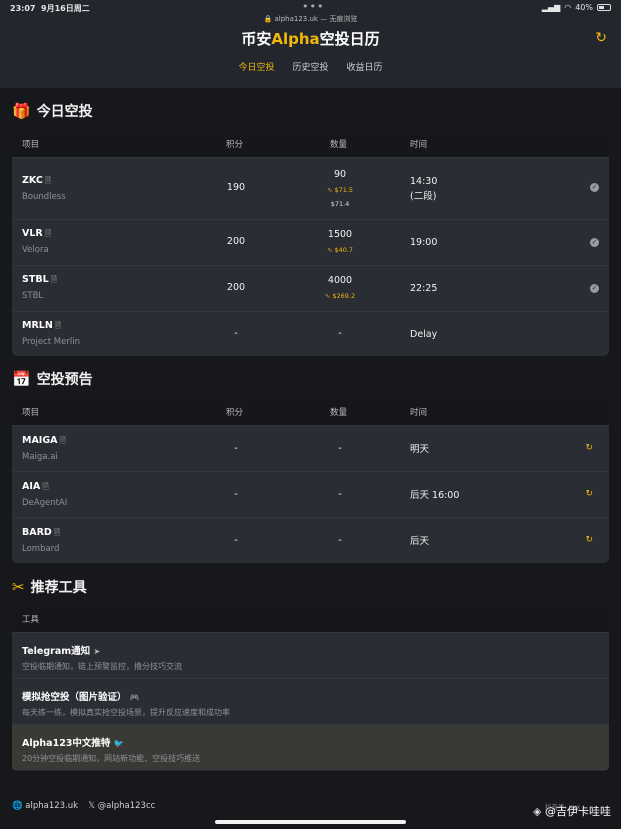 The height and width of the screenshot is (829, 621). I want to click on time-value: 后天 16:00, so click(435, 495).